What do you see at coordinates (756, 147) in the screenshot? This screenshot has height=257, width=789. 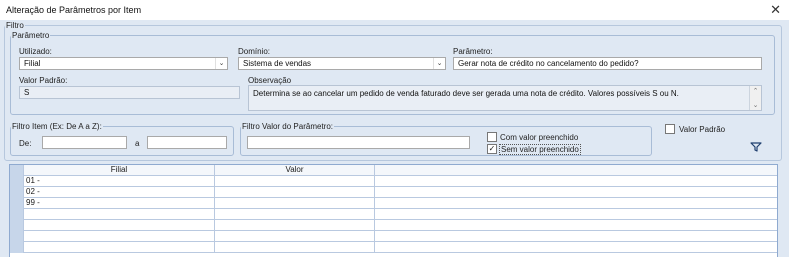 I see `filter-icon` at bounding box center [756, 147].